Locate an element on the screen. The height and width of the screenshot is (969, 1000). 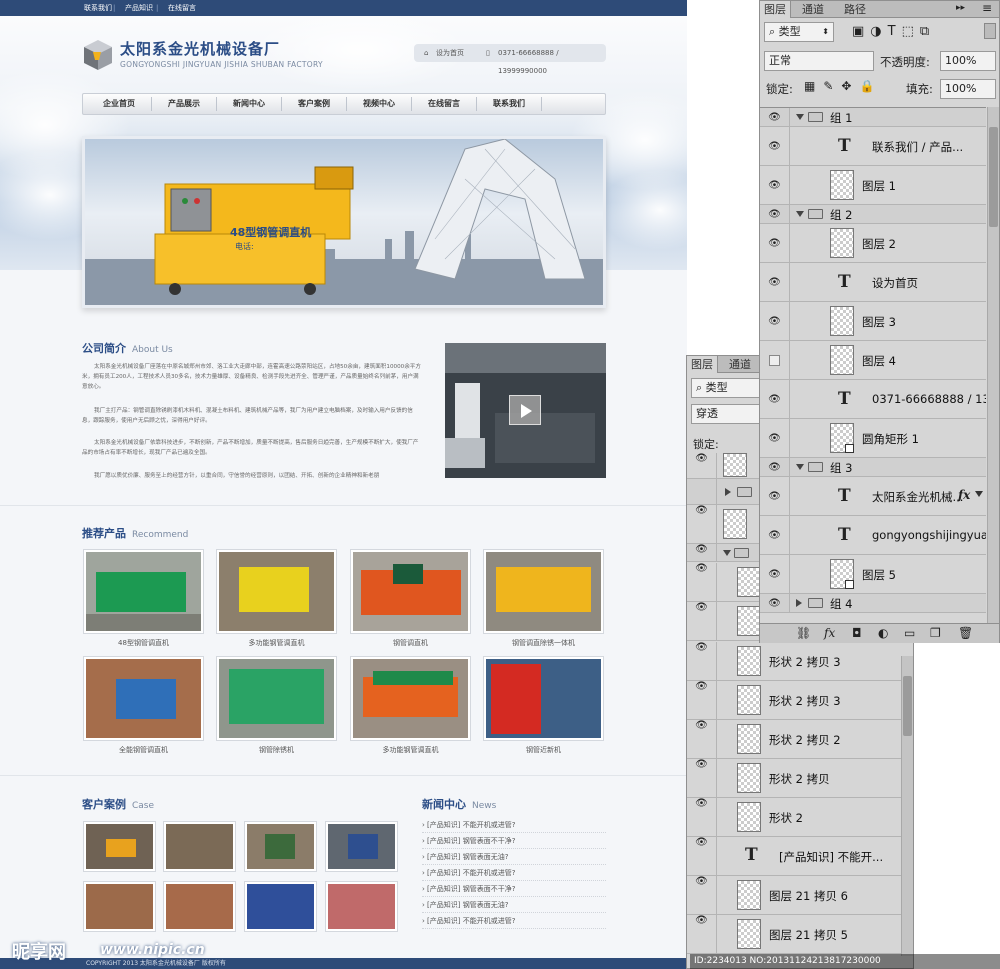
layer-group-row: 👁 组 2 is located at coordinates (873, 214).